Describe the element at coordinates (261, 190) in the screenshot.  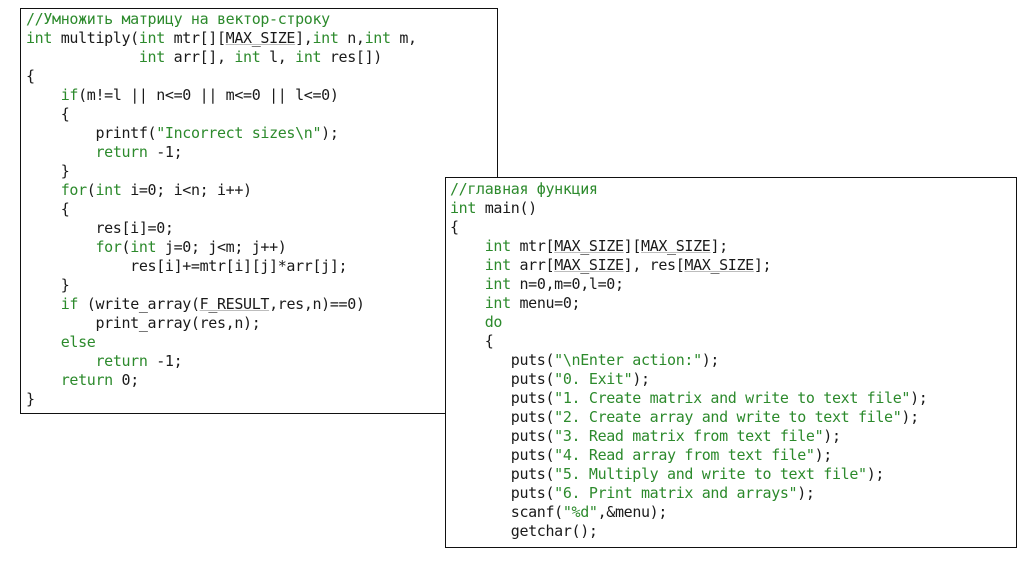
I see `code-line: for(int i=0; i<n; i++)` at that location.